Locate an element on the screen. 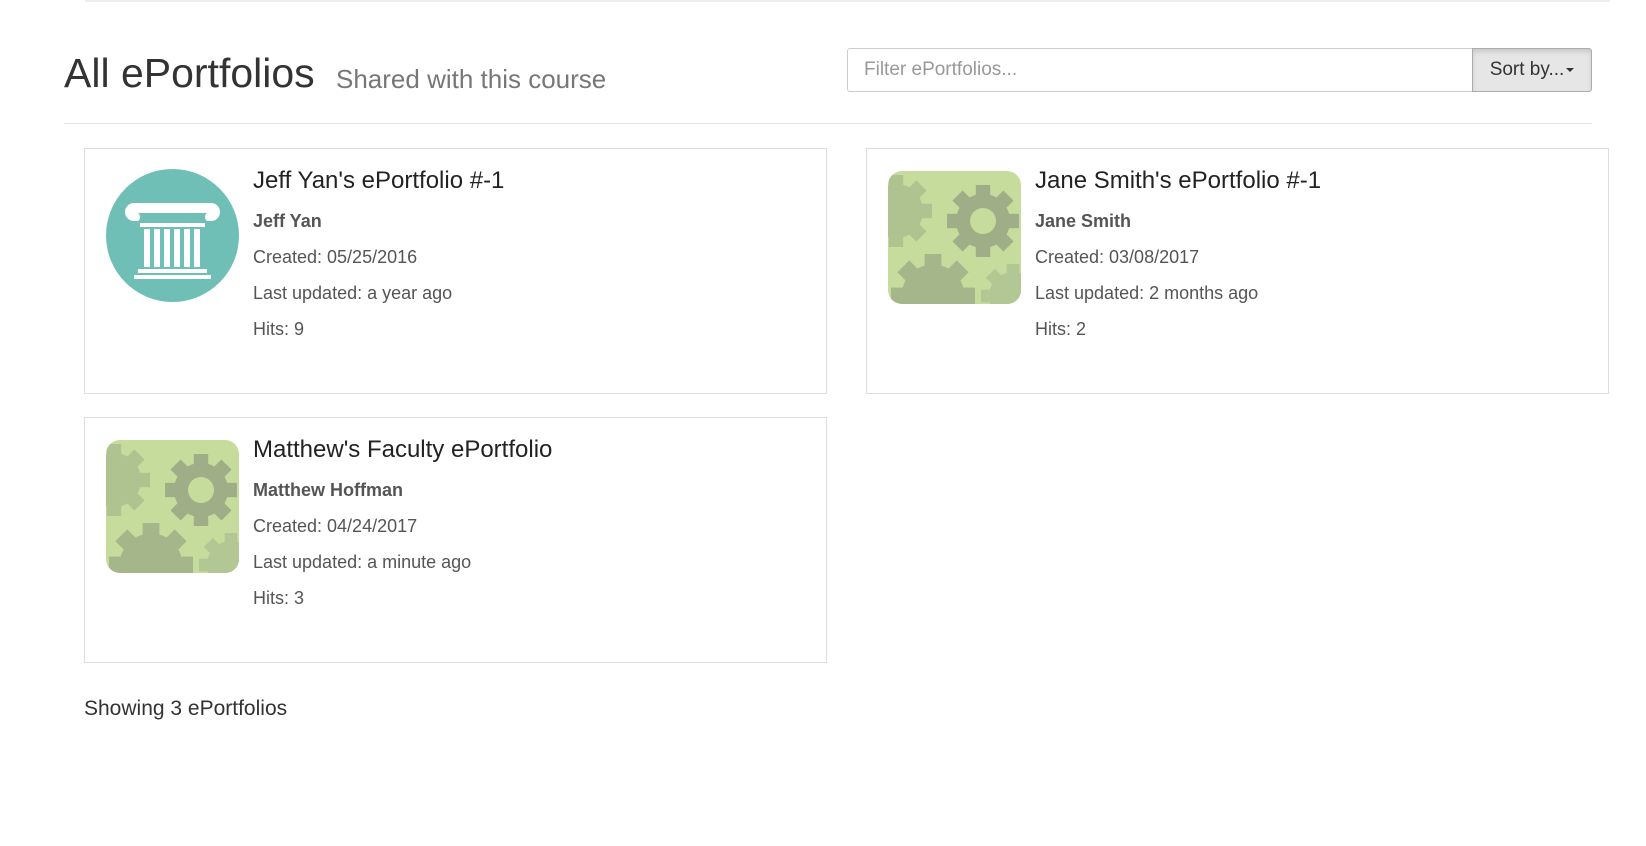  last-updated: Last updated: a year ago is located at coordinates (353, 293).